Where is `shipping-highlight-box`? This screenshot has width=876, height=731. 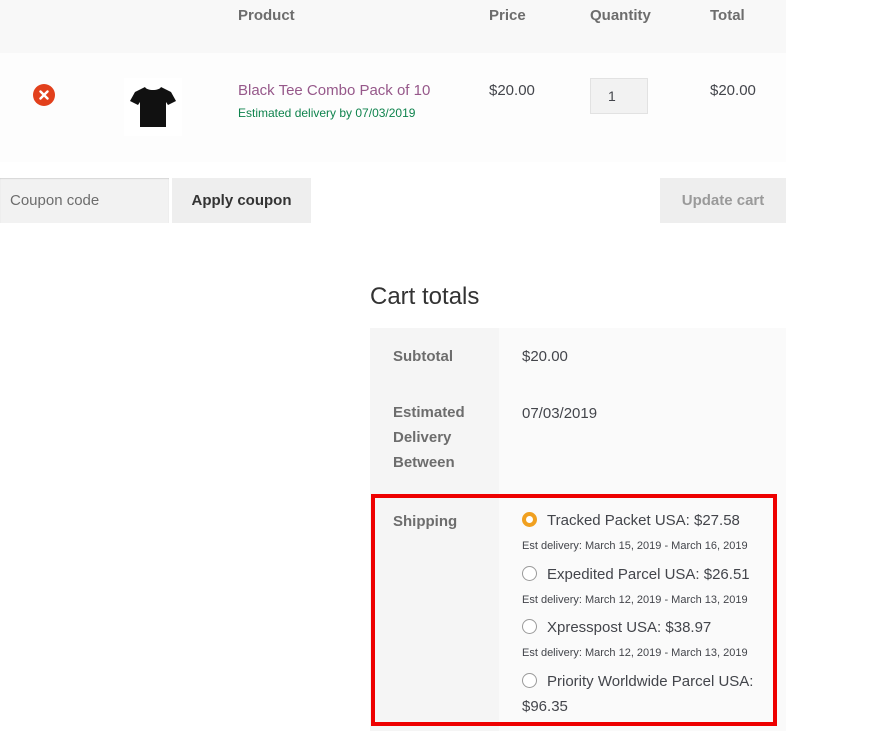
shipping-highlight-box is located at coordinates (574, 610).